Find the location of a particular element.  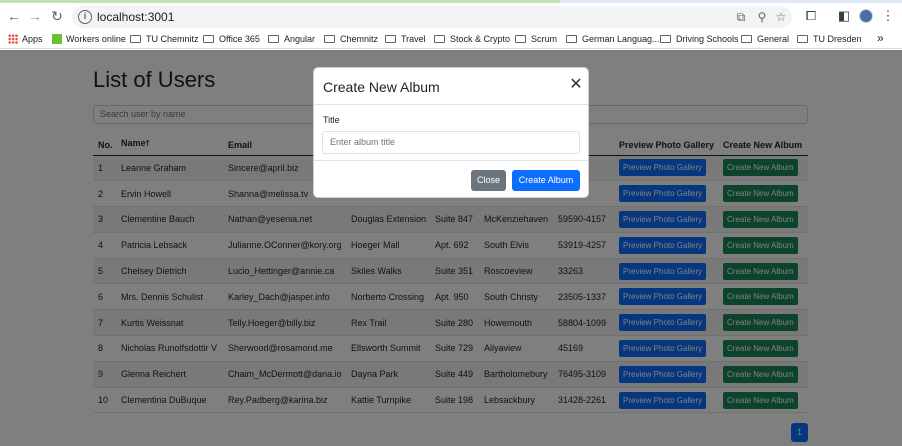

bookmark-stock-crypto: Stock & Crypto is located at coordinates (472, 39).